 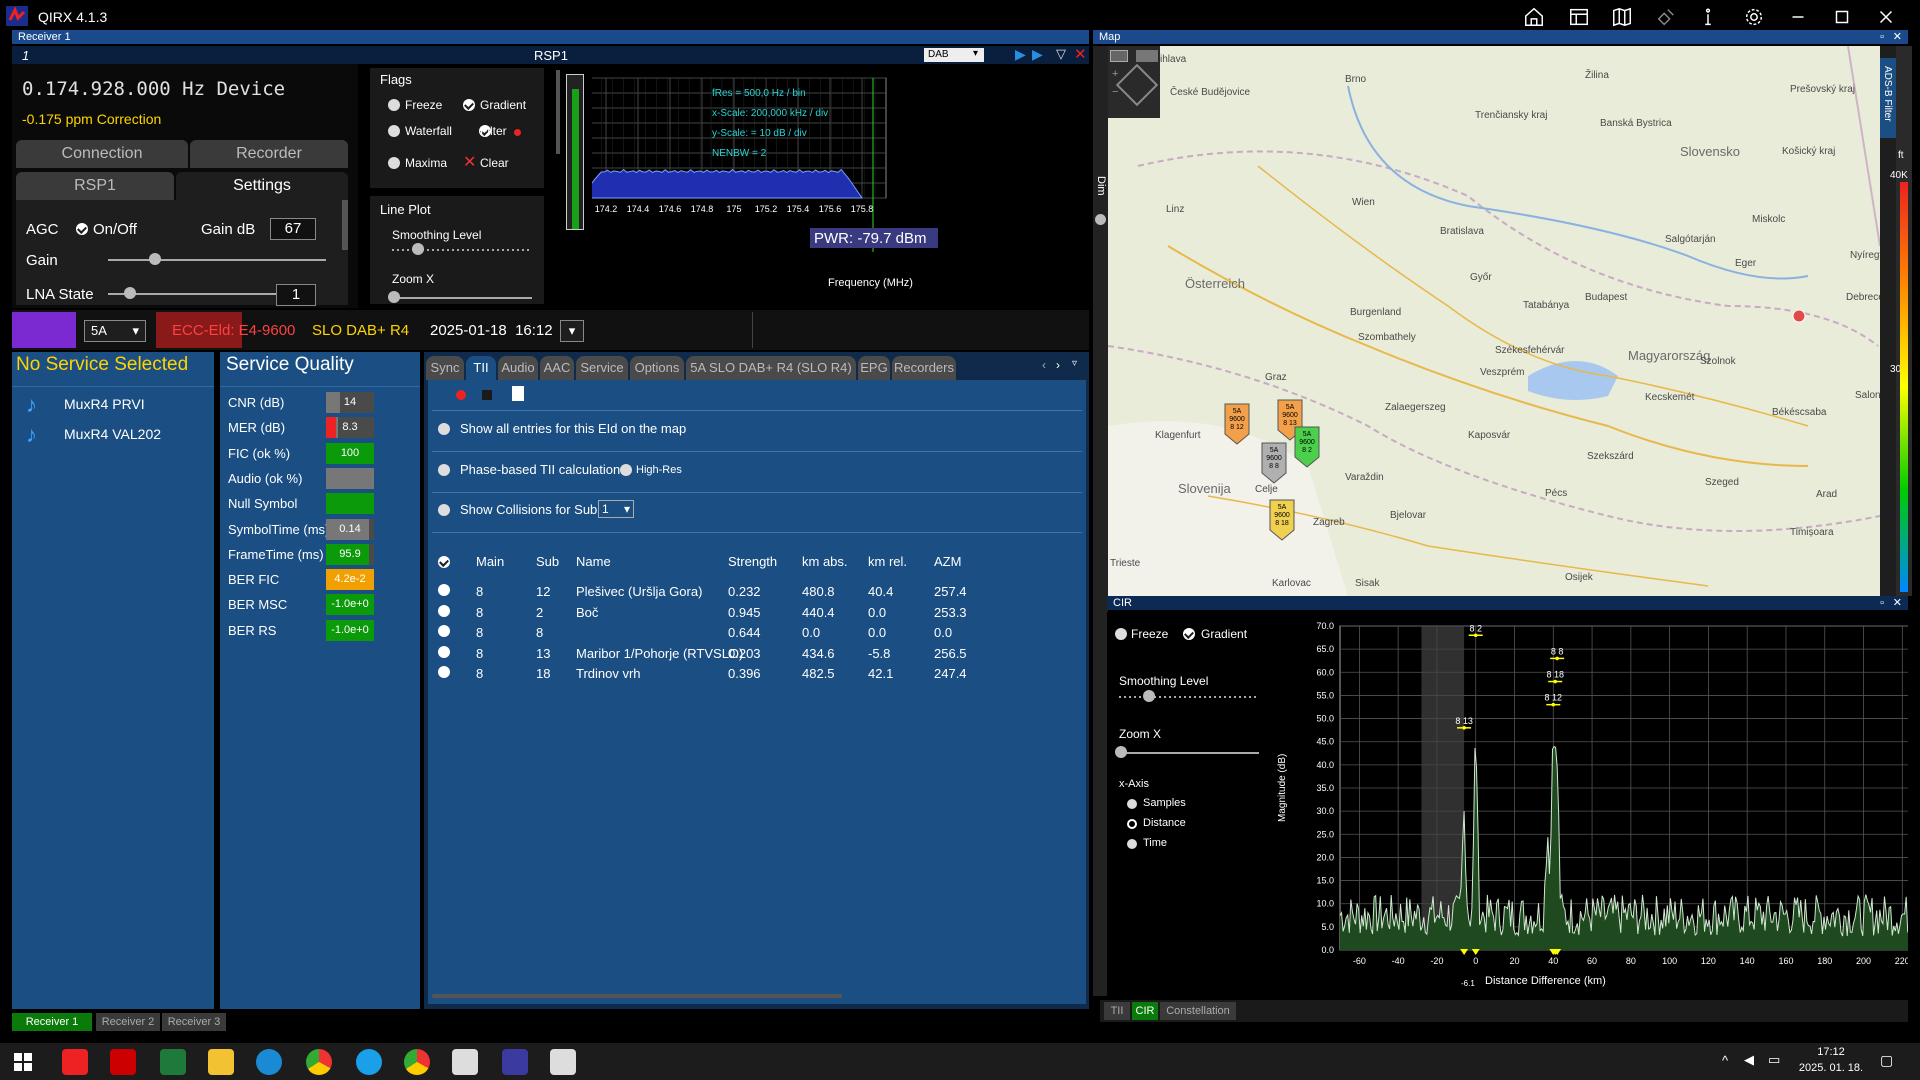 What do you see at coordinates (1132, 824) in the screenshot?
I see `distance-radio` at bounding box center [1132, 824].